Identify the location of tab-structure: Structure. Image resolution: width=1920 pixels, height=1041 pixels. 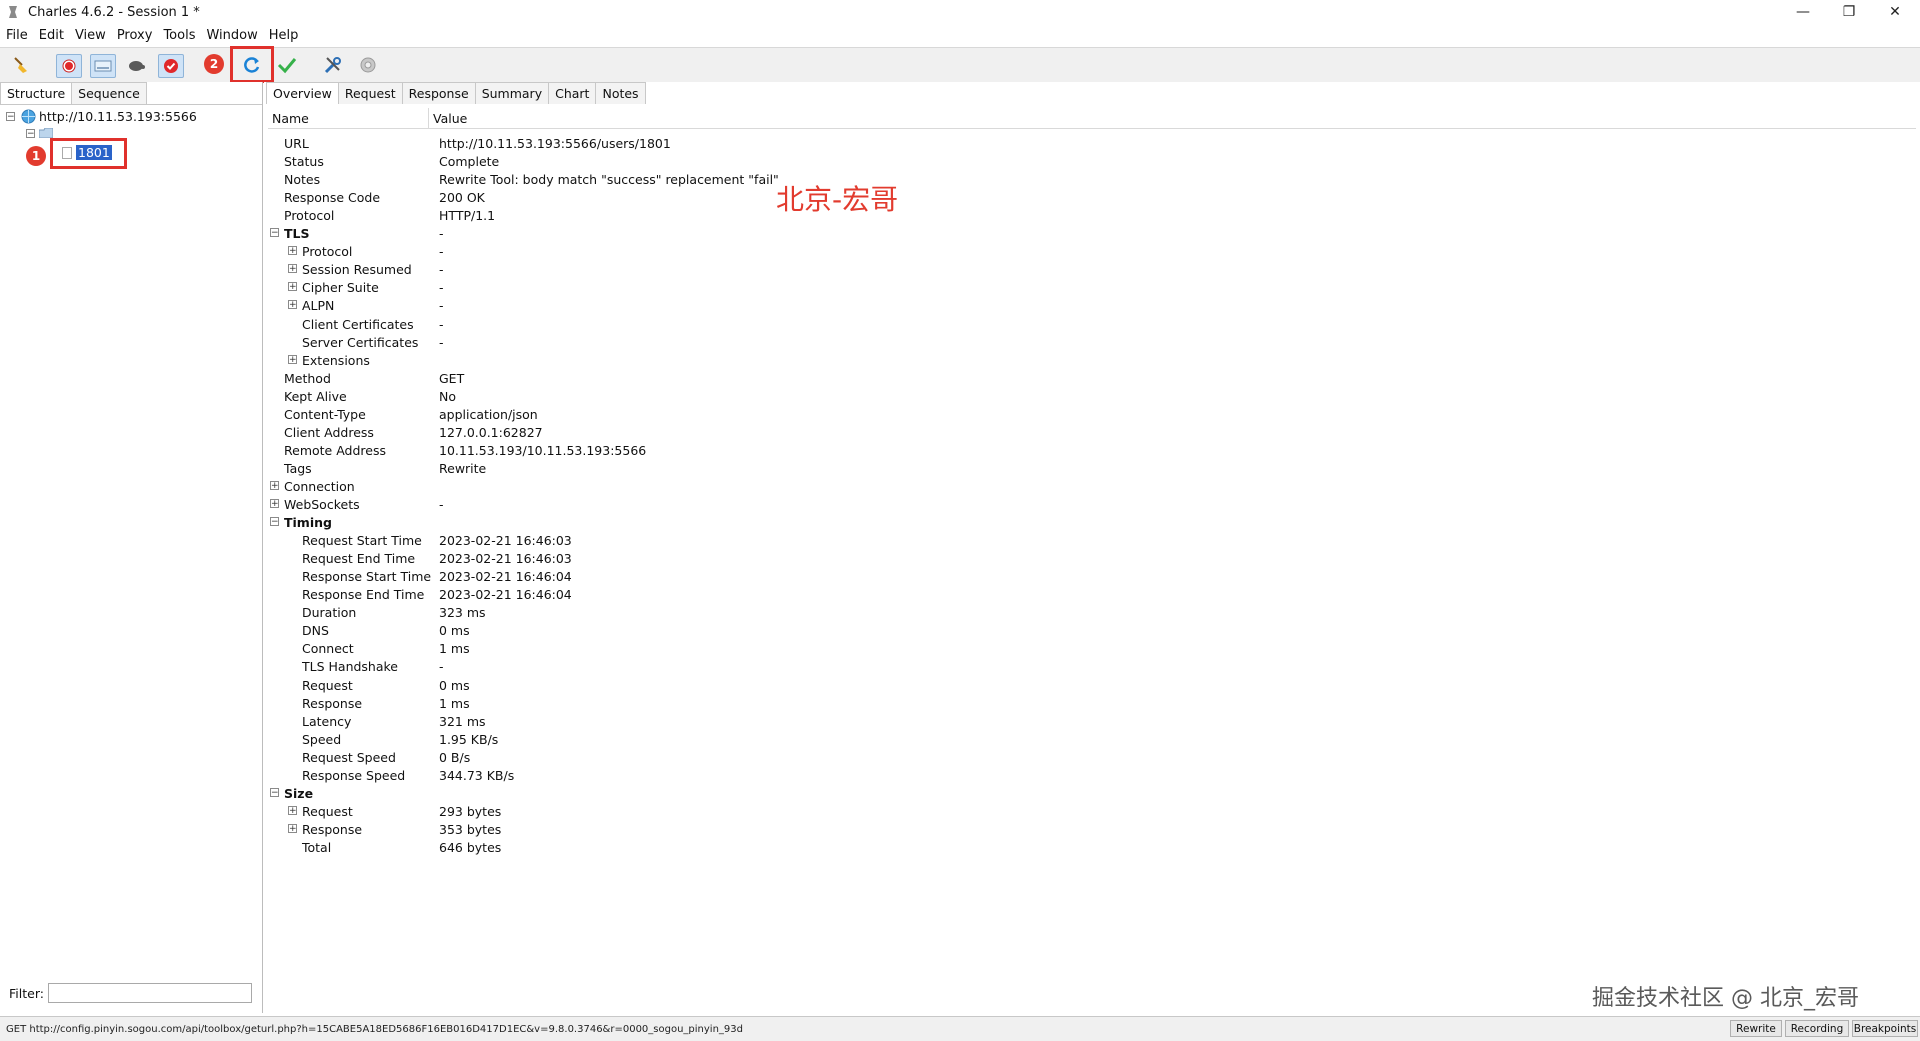
(36, 93).